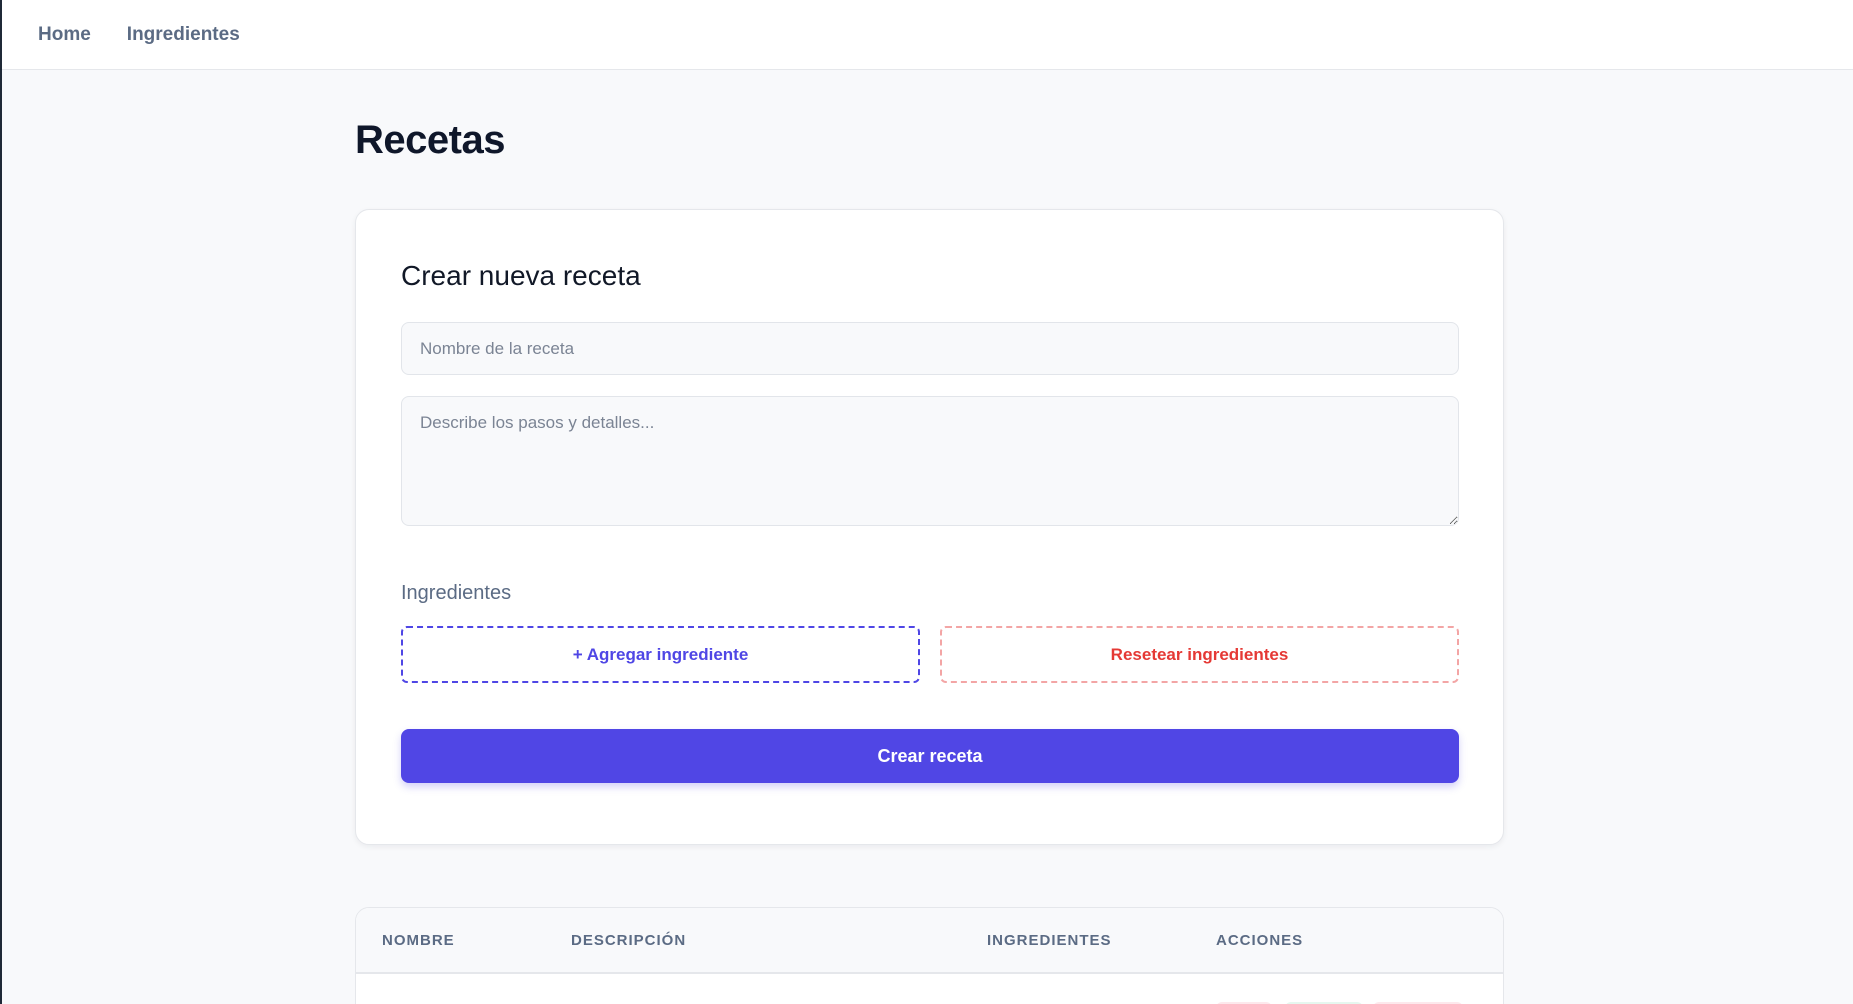  Describe the element at coordinates (1049, 940) in the screenshot. I see `column-header-ingredientes: INGREDIENTES` at that location.